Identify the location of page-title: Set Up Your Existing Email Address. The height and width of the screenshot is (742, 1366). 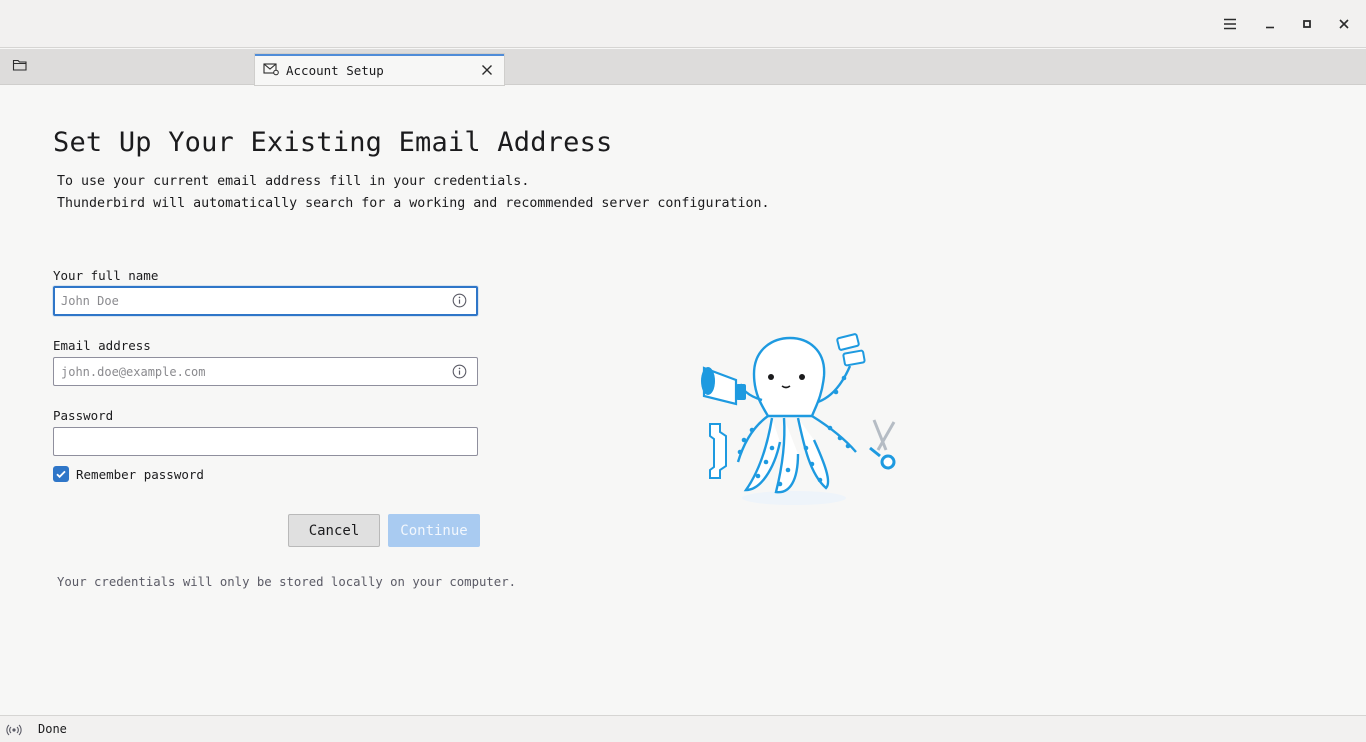
(333, 142).